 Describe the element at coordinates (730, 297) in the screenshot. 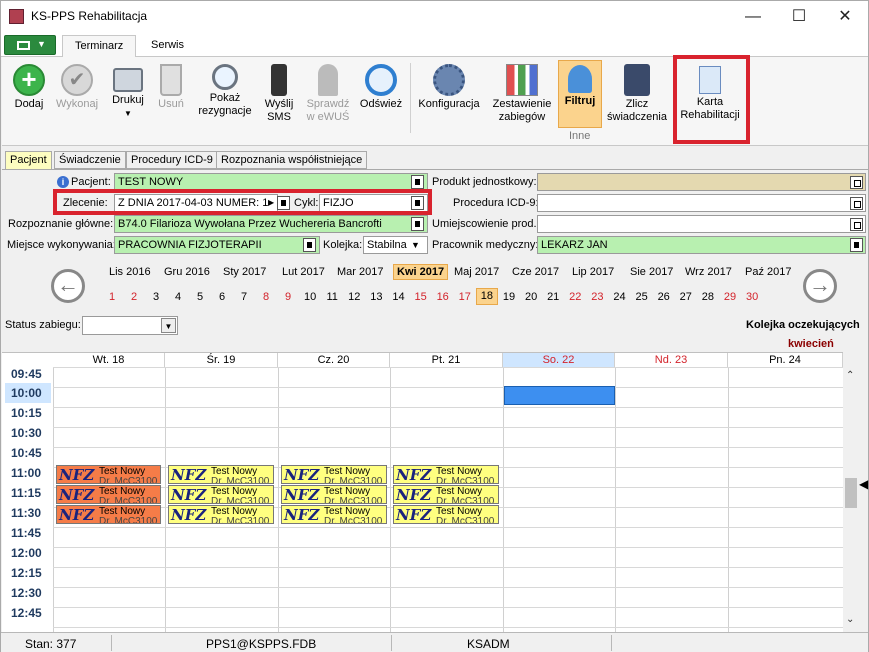

I see `day-29: 29` at that location.